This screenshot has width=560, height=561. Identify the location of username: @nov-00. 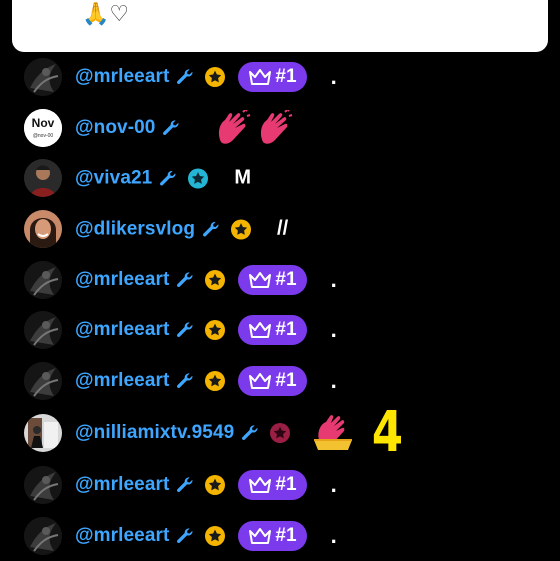
(115, 128).